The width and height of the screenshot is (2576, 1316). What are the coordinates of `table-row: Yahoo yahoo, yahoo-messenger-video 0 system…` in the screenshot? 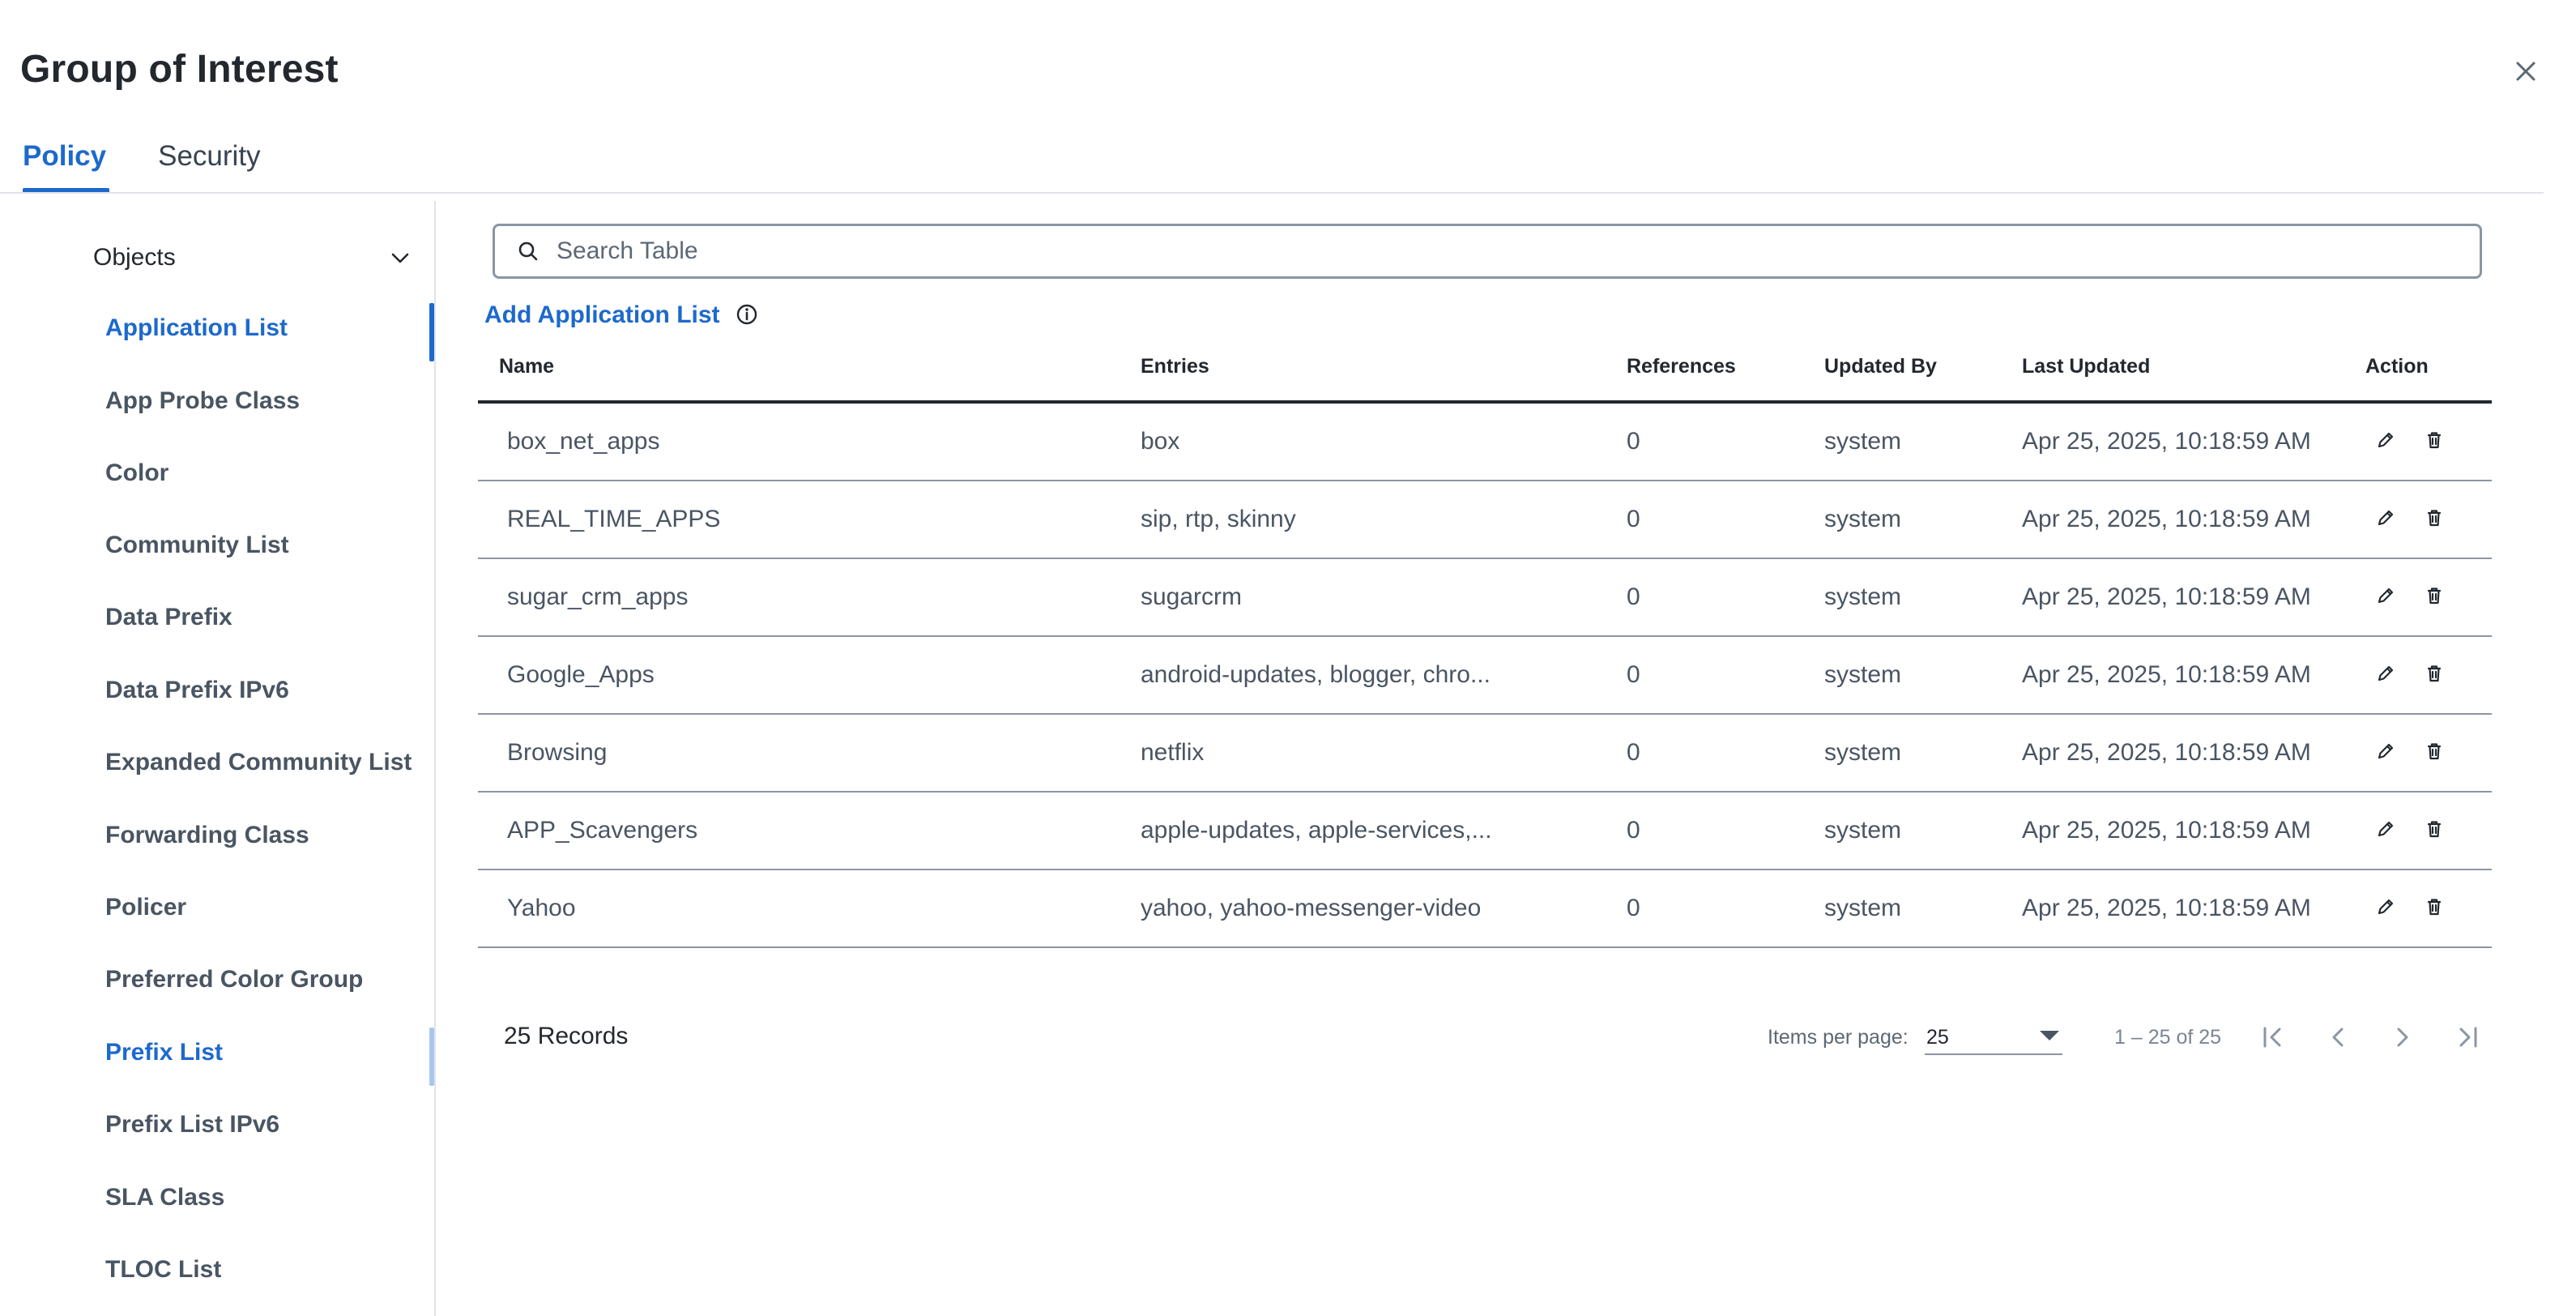 It's located at (1485, 909).